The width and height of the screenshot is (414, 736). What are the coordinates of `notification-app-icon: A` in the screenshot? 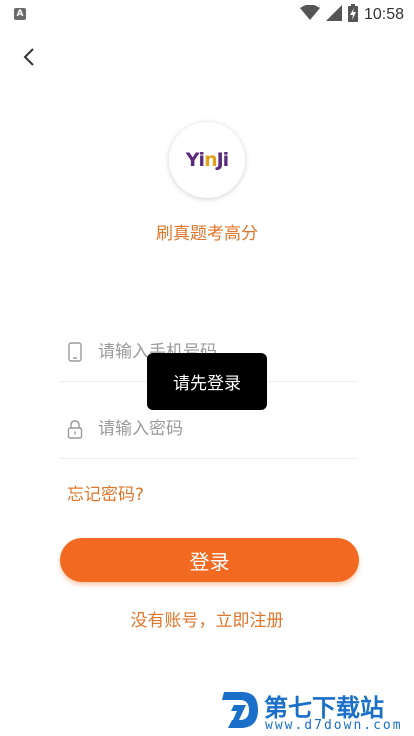 It's located at (20, 14).